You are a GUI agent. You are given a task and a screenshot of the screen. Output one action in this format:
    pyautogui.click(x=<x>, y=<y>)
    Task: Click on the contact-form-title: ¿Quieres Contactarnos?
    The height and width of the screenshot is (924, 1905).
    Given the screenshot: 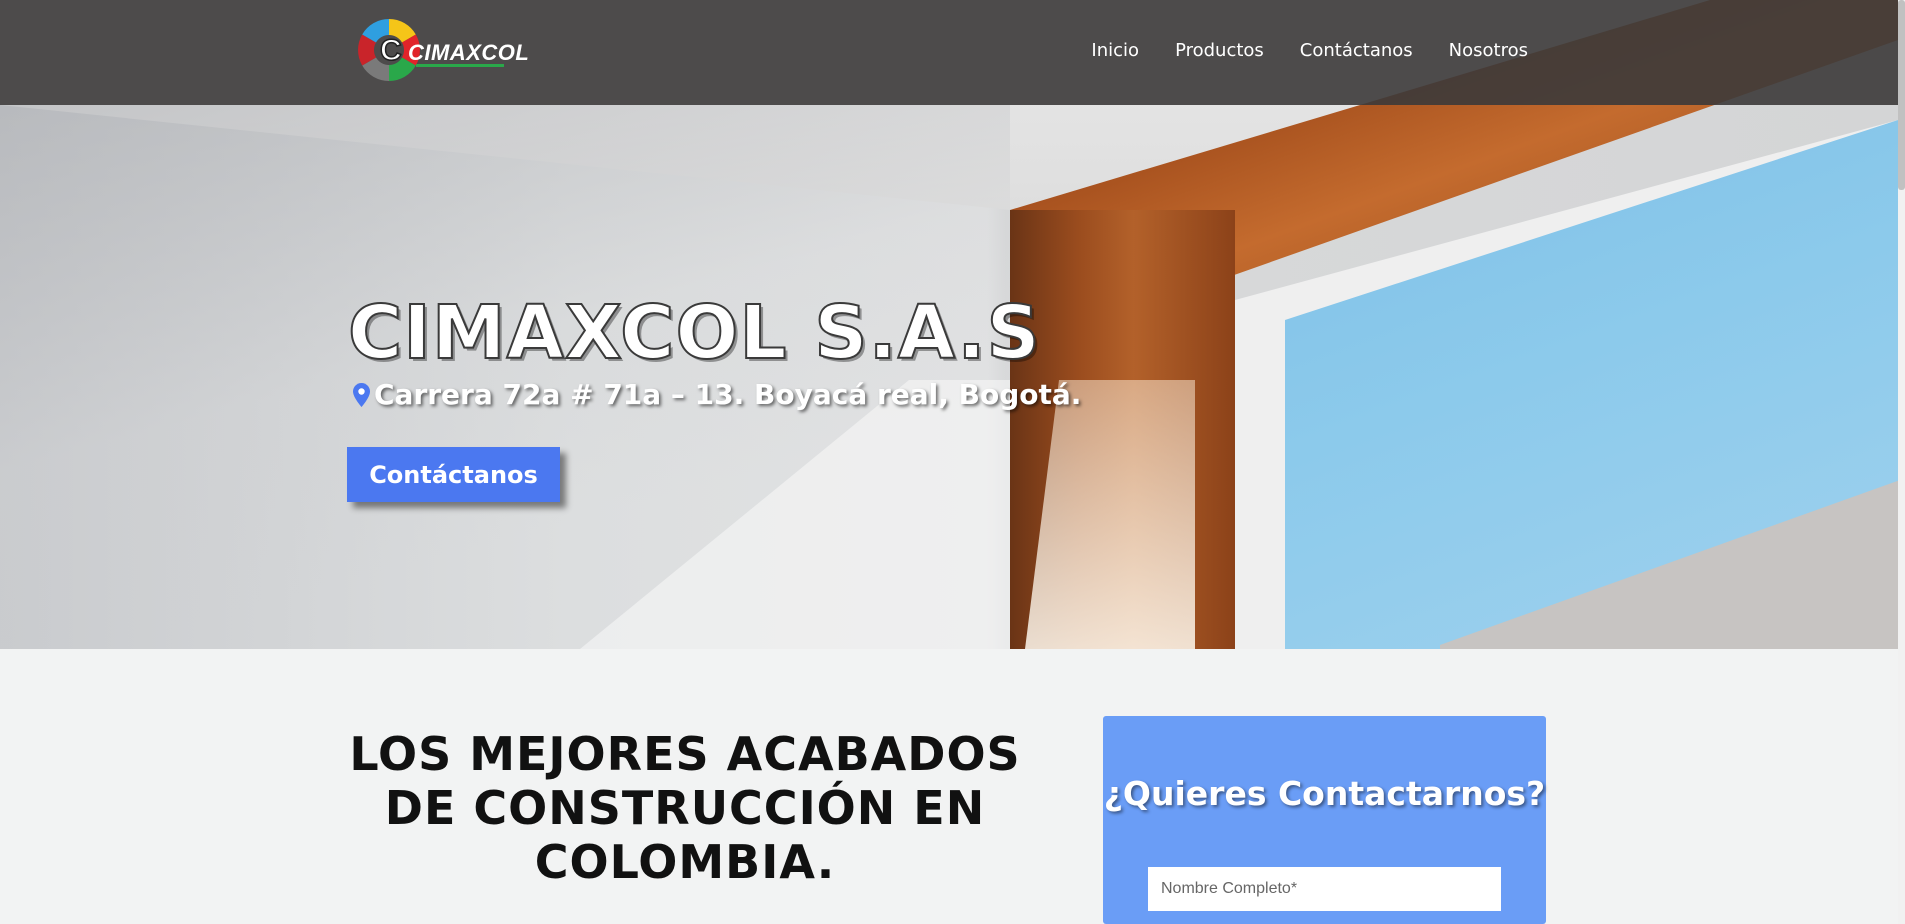 What is the action you would take?
    pyautogui.click(x=1324, y=793)
    